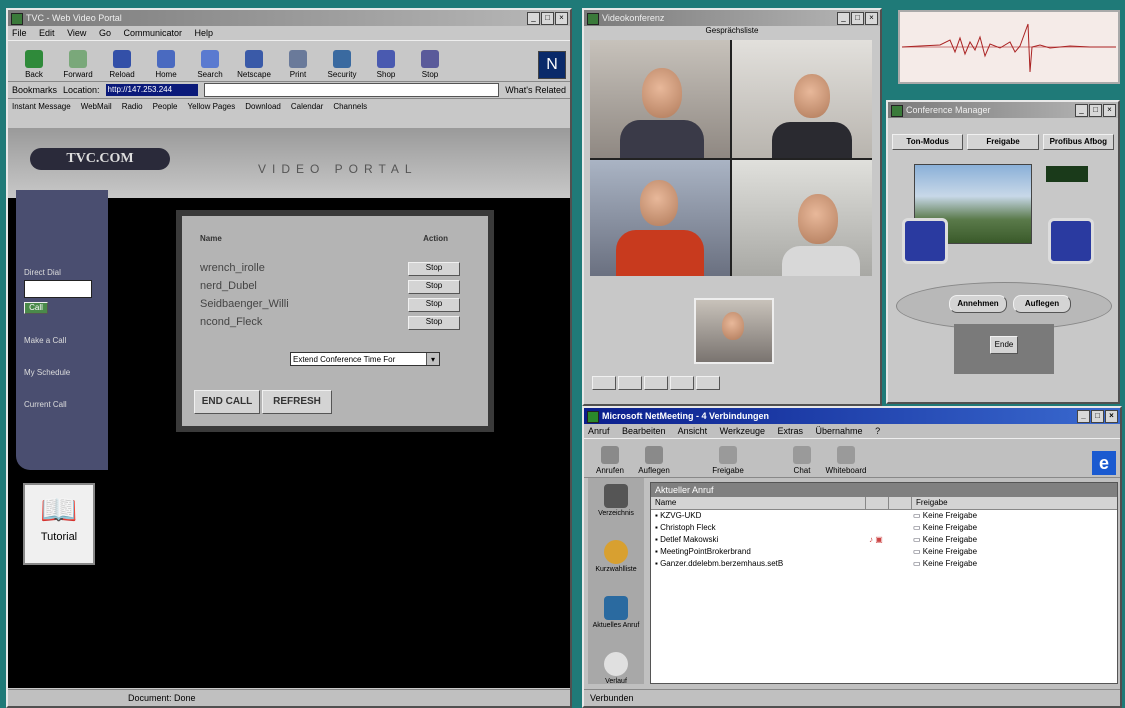  What do you see at coordinates (644, 431) in the screenshot?
I see `menu-bearbeiten: Bearbeiten` at bounding box center [644, 431].